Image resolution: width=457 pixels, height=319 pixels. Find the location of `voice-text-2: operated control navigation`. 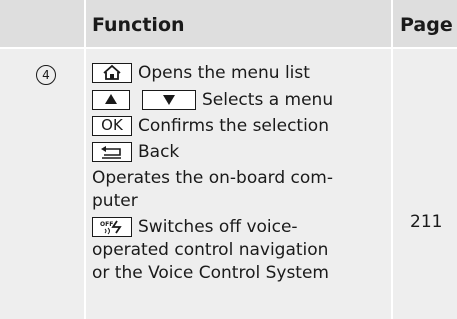

voice-text-2: operated control navigation is located at coordinates (210, 250).